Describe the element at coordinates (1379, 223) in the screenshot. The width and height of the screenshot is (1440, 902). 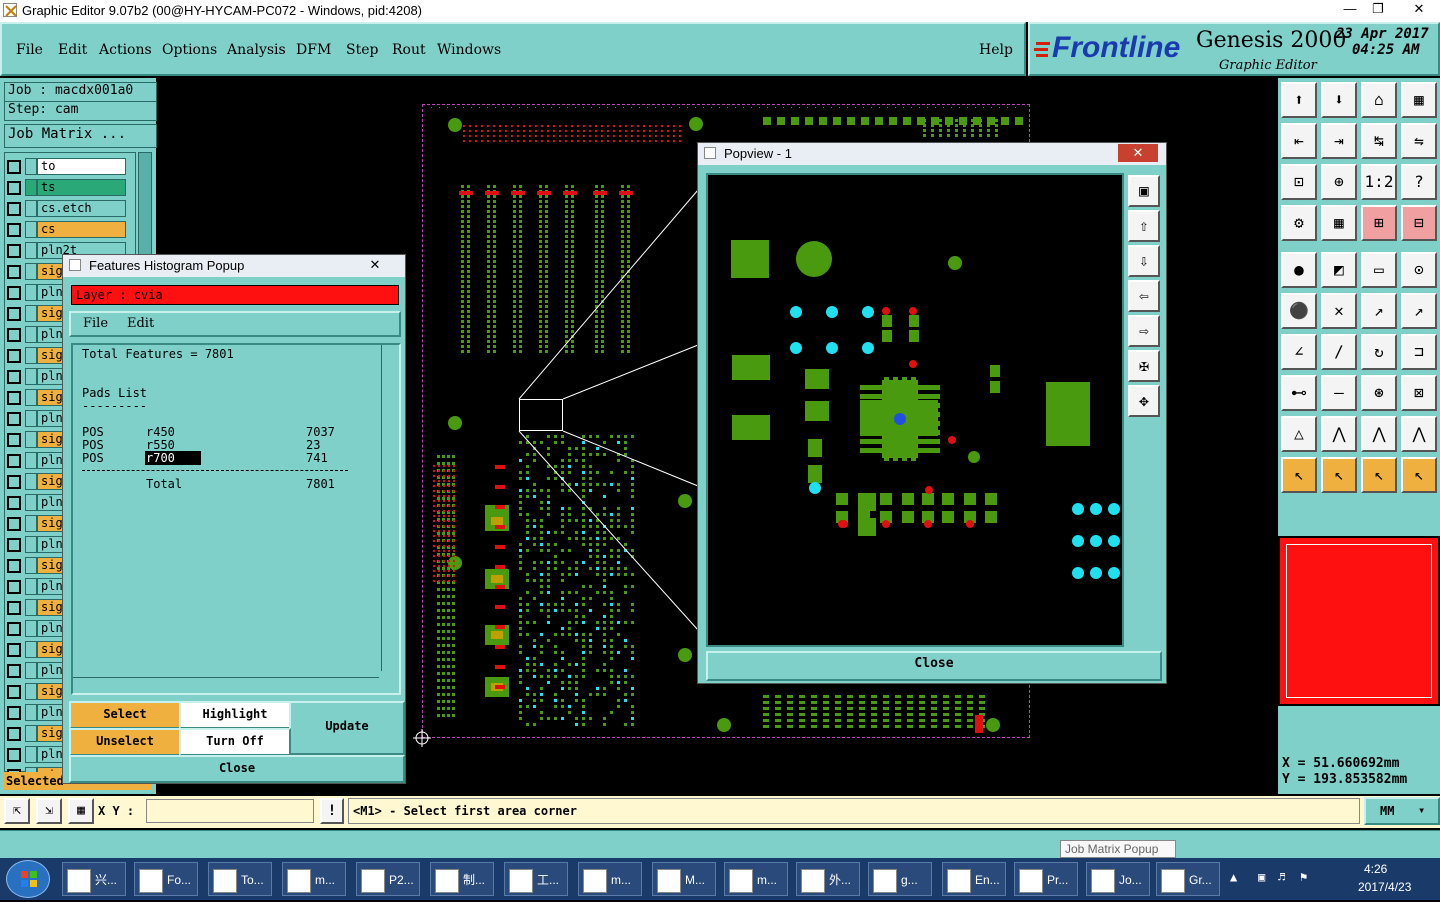
I see `layer-on-icon: ⊞` at that location.